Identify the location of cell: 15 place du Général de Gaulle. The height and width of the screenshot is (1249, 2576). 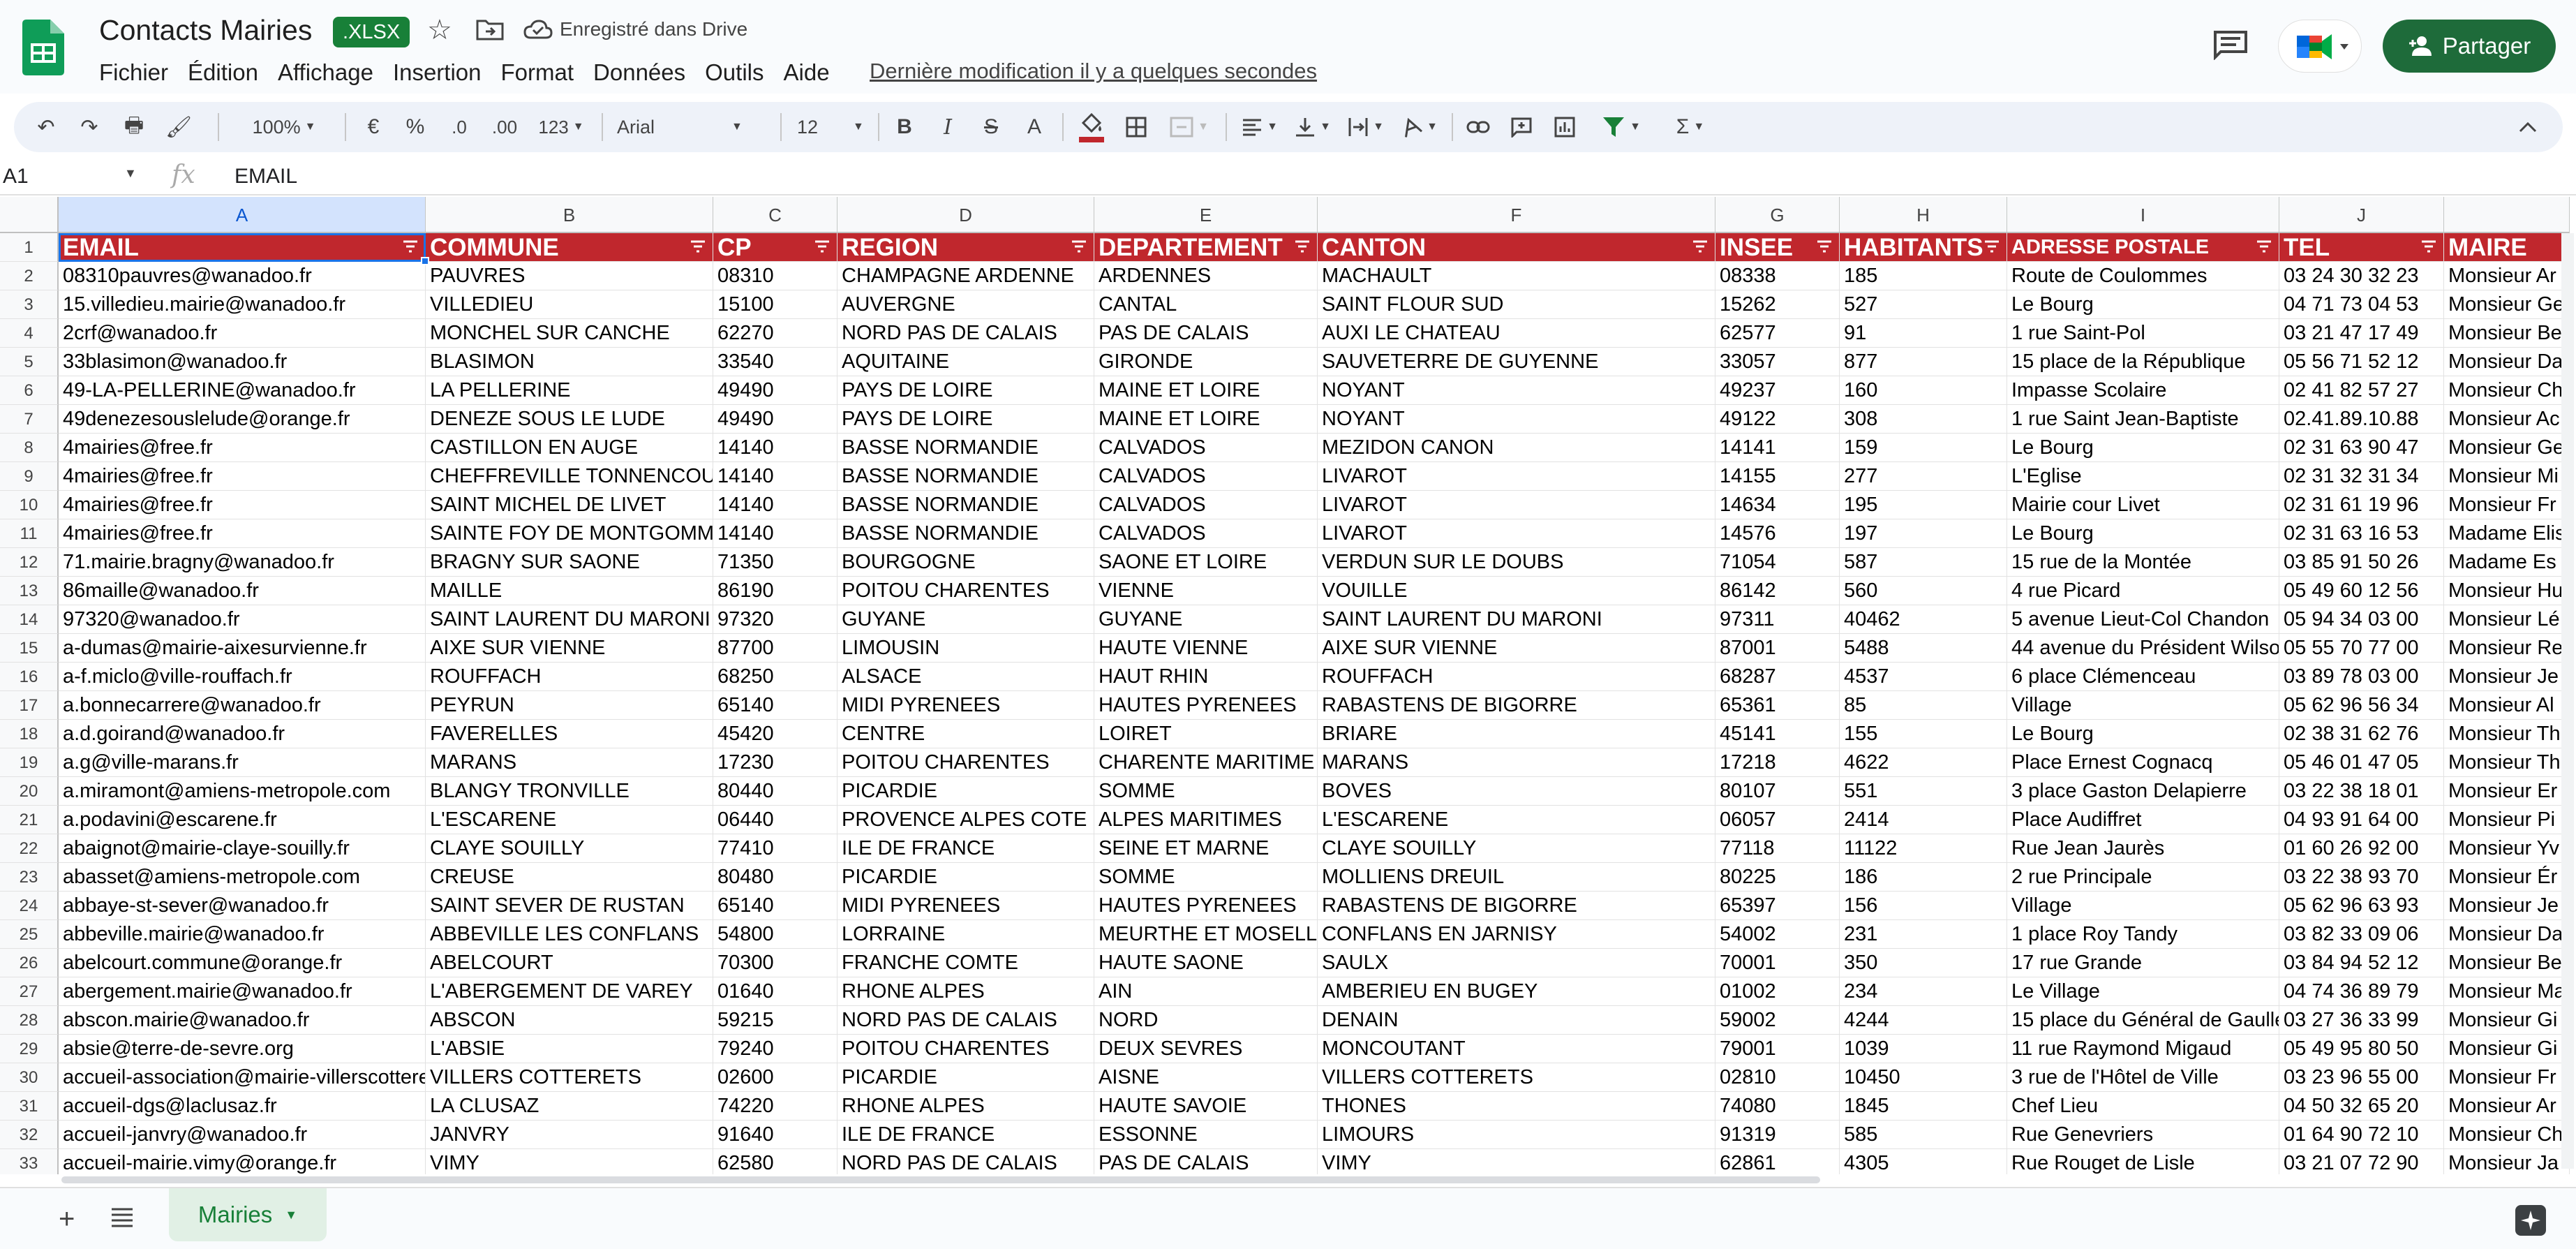
(2143, 1020).